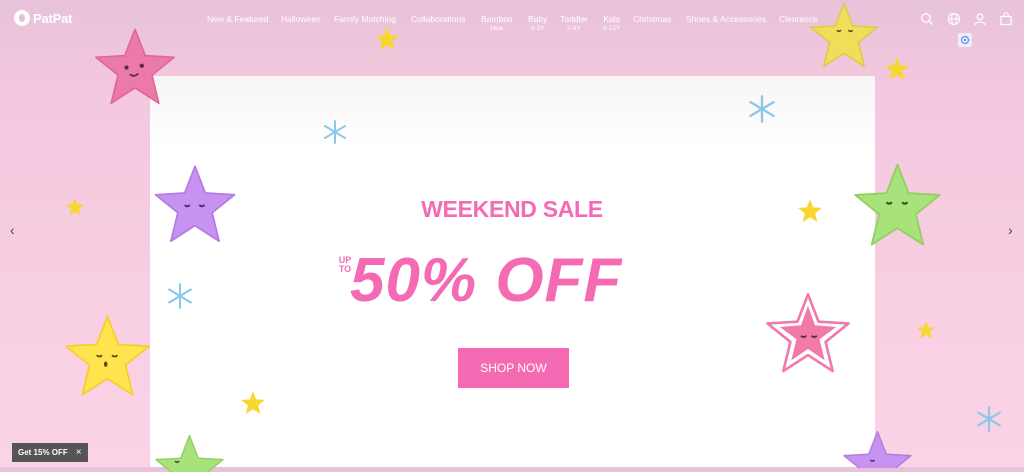 The image size is (1024, 472). Describe the element at coordinates (844, 34) in the screenshot. I see `yellow-star-top-icon` at that location.